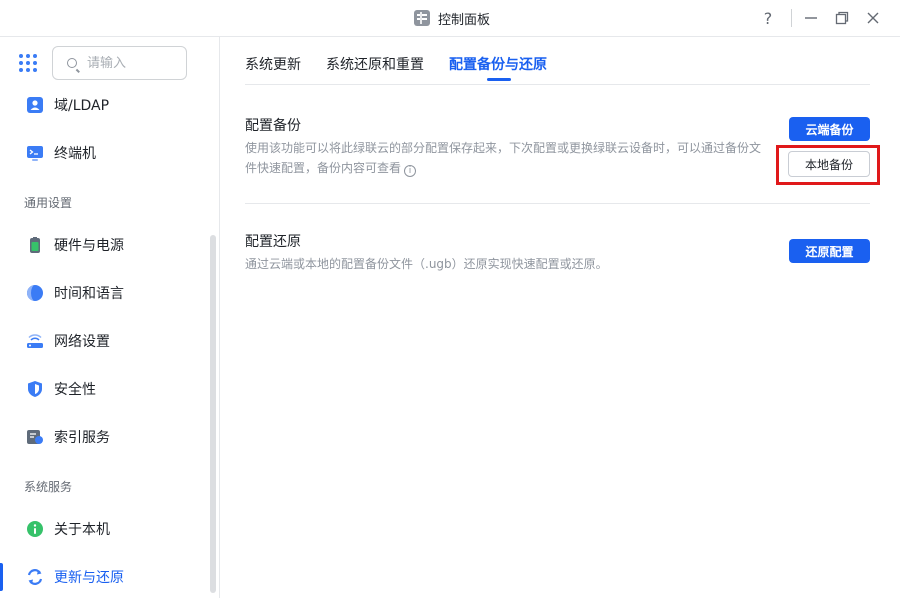 This screenshot has width=900, height=598. Describe the element at coordinates (829, 251) in the screenshot. I see `restore-config-button: 还原配置` at that location.